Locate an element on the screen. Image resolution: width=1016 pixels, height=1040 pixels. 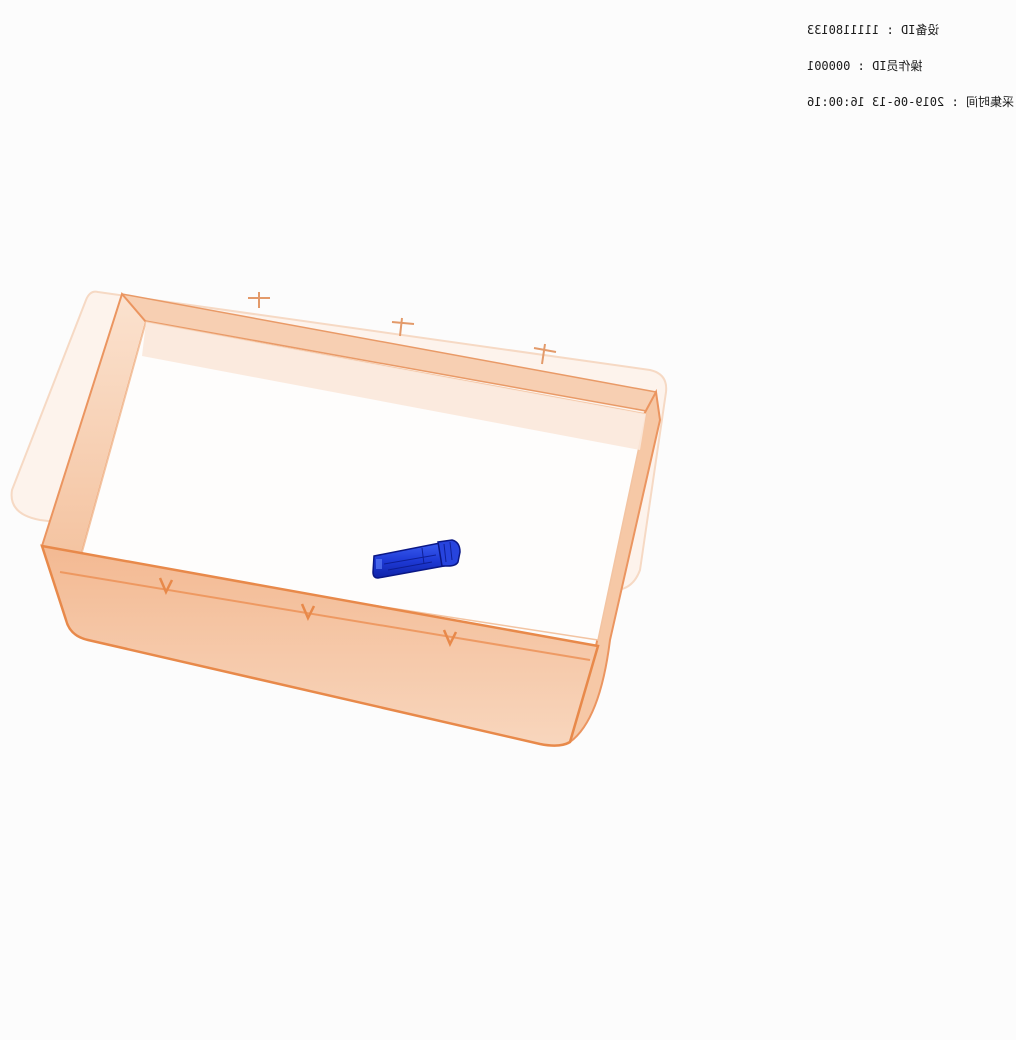
lighter-head is located at coordinates (449, 553).